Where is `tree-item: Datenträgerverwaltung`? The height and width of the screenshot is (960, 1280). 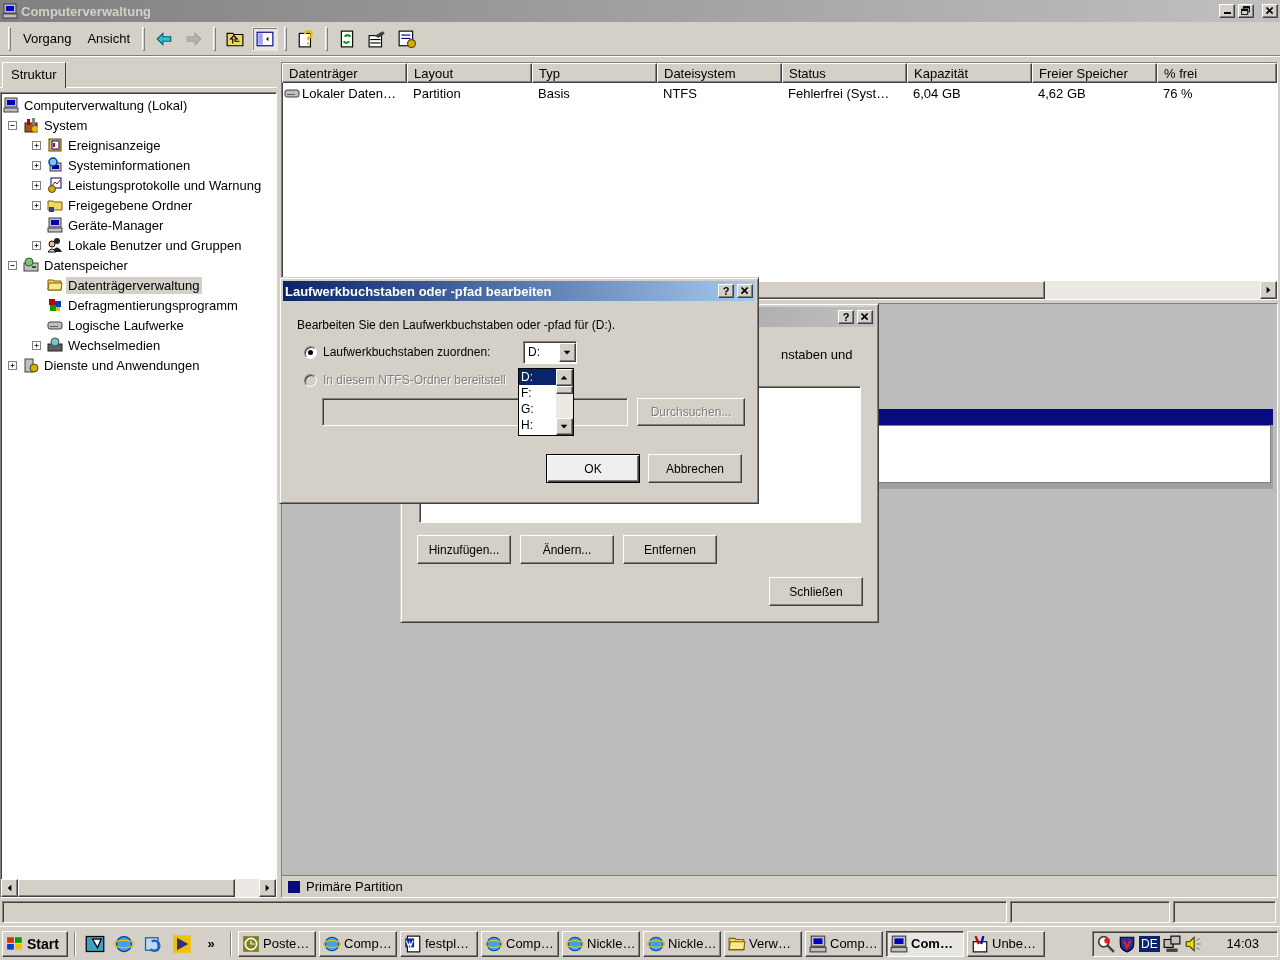 tree-item: Datenträgerverwaltung is located at coordinates (134, 285).